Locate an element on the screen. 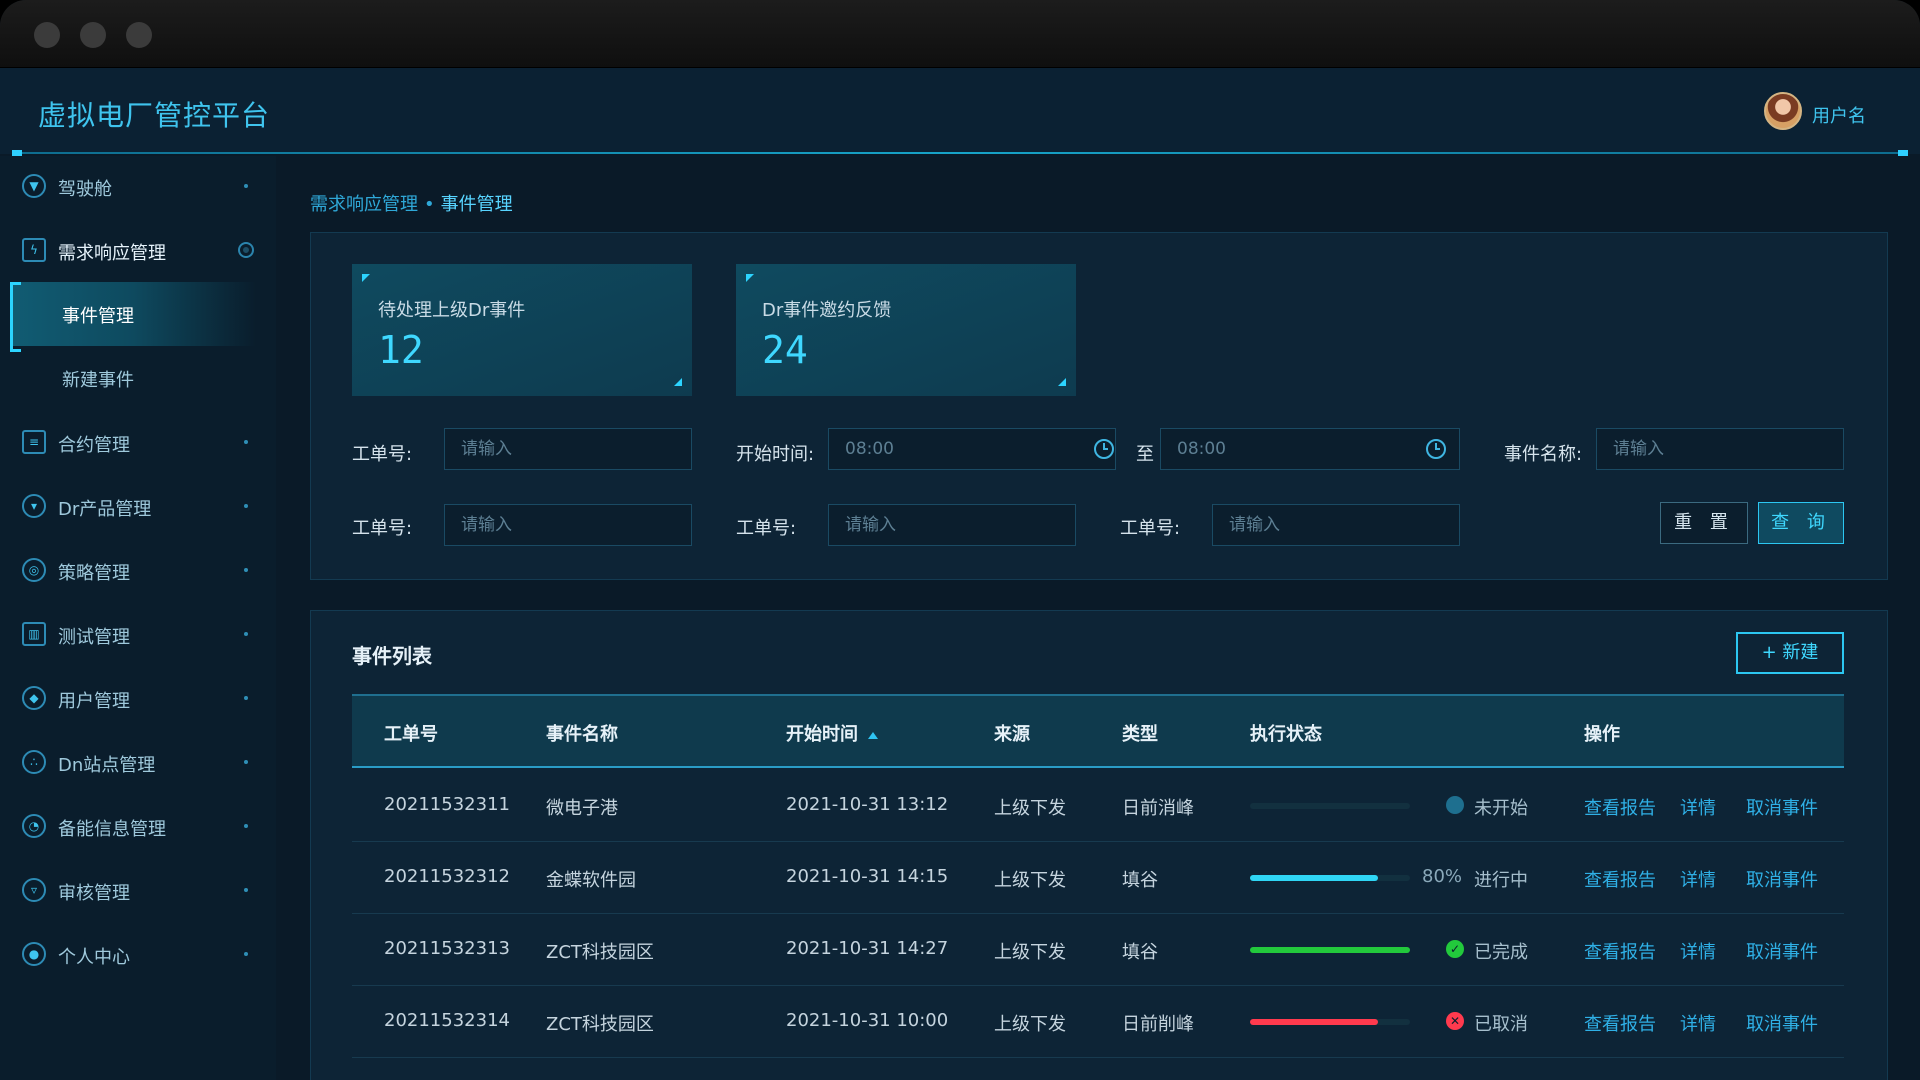 This screenshot has height=1080, width=1920. sidebar-item-dr-product: ▾ Dr产品管理 is located at coordinates (138, 506).